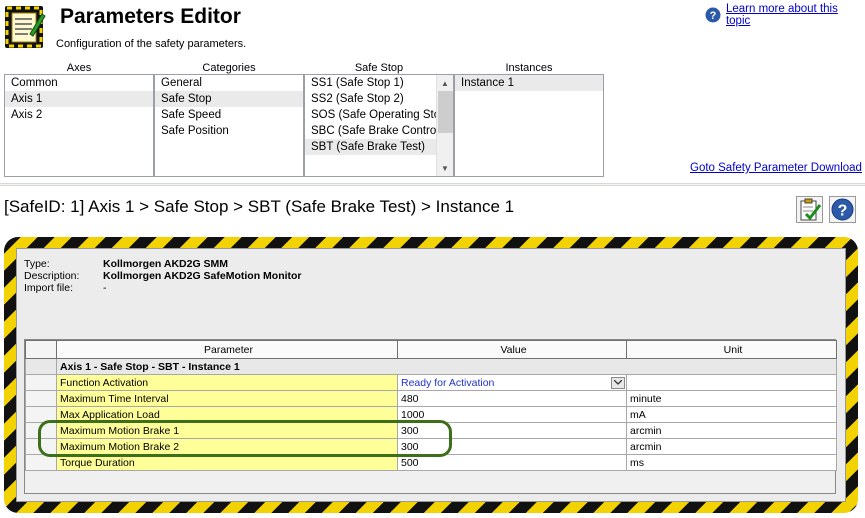 The height and width of the screenshot is (518, 865). I want to click on parameter-name: Function Activation, so click(227, 382).